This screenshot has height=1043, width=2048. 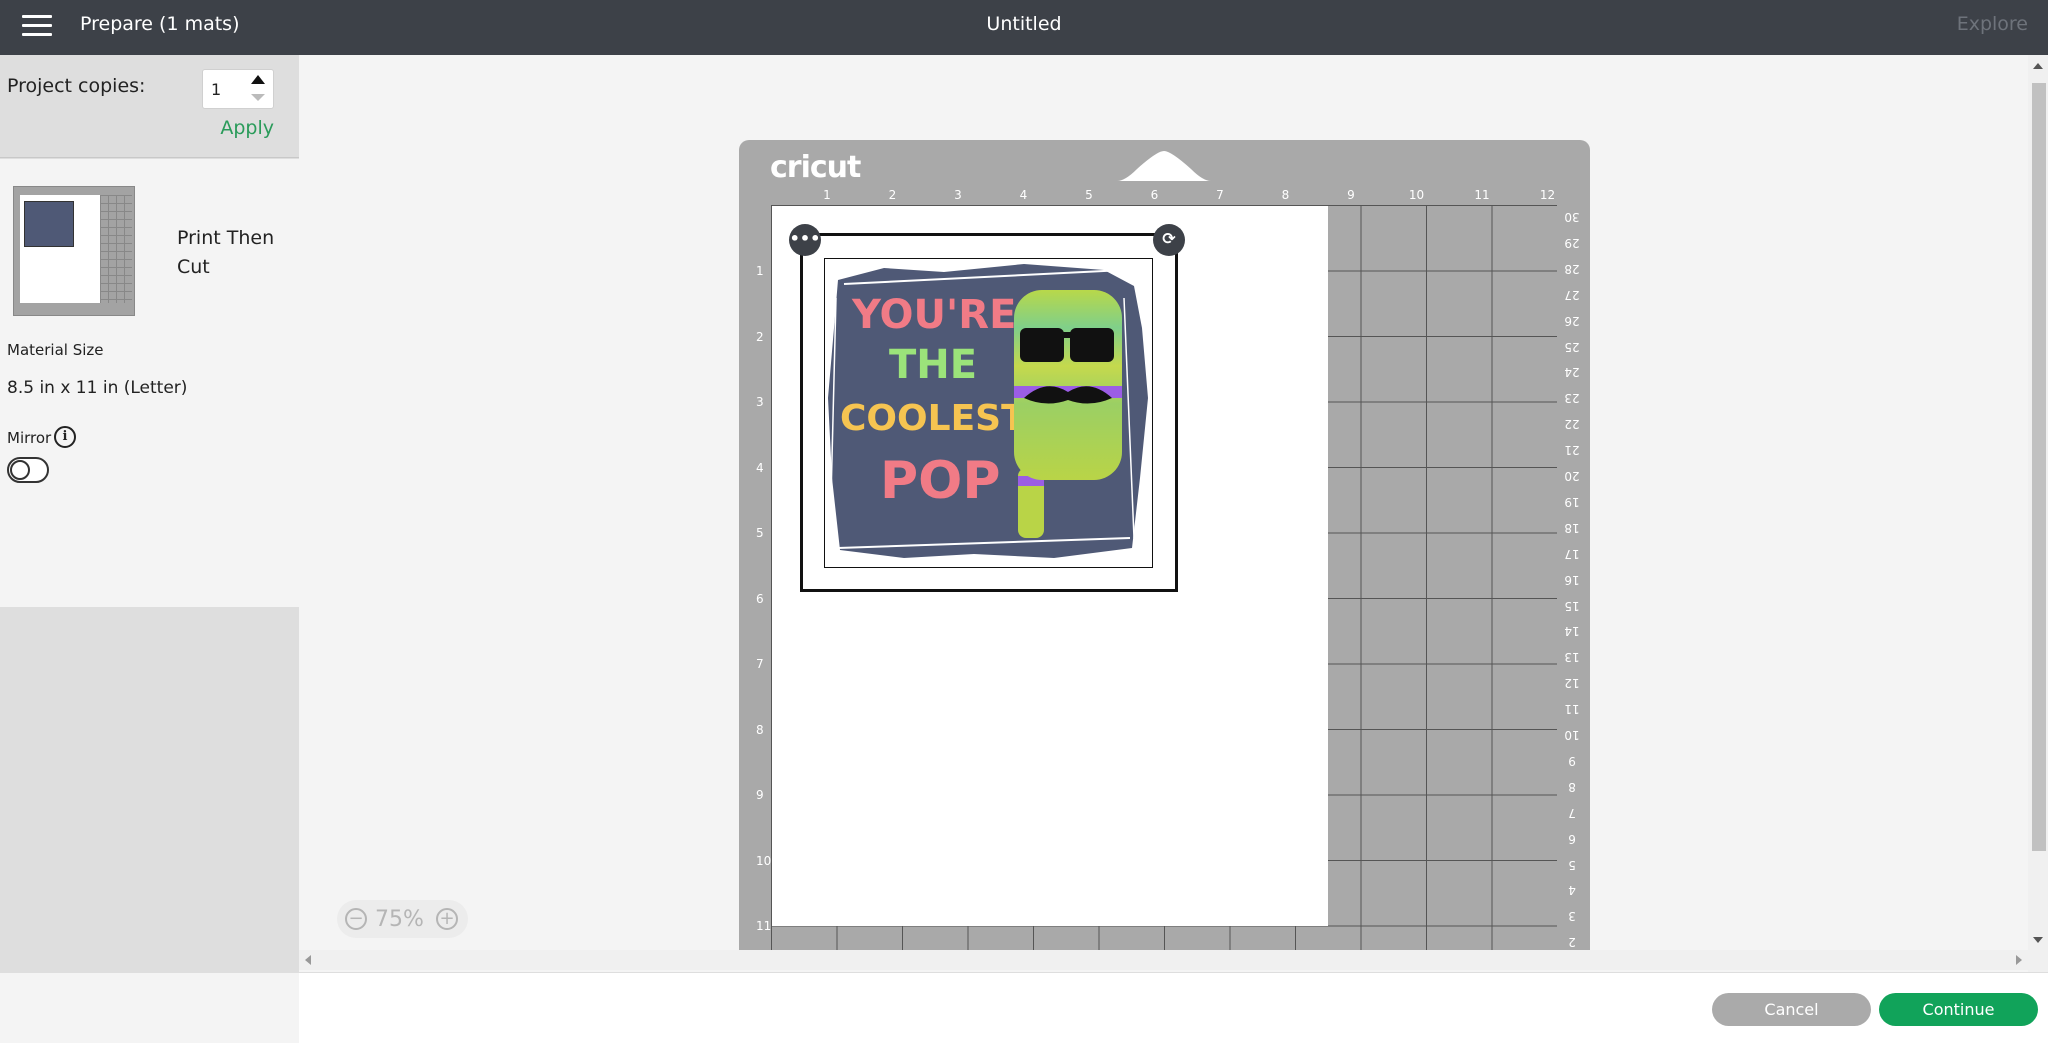 I want to click on material-size-value: 8.5 in x 11 in (Letter), so click(x=97, y=388).